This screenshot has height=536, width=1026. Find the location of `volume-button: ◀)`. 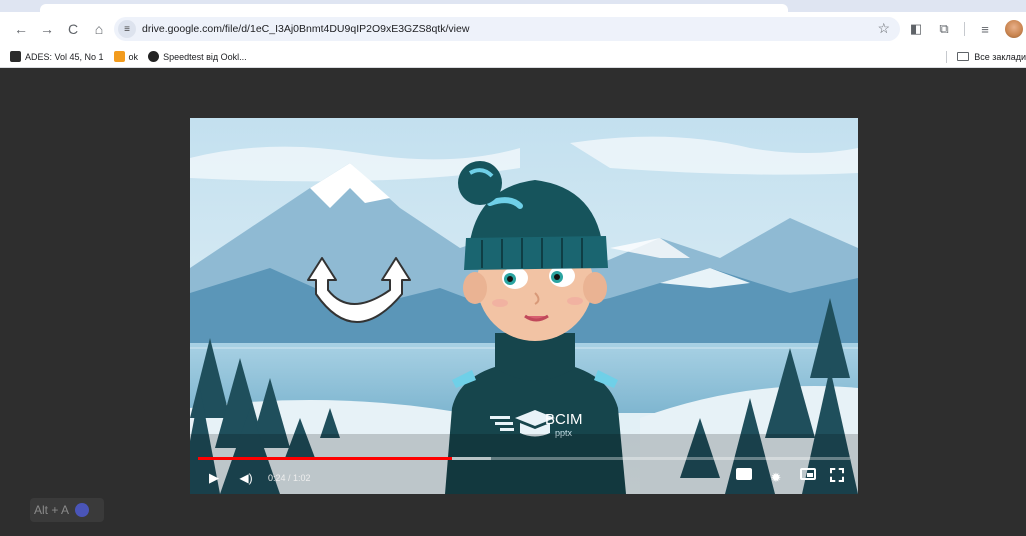

volume-button: ◀) is located at coordinates (246, 478).